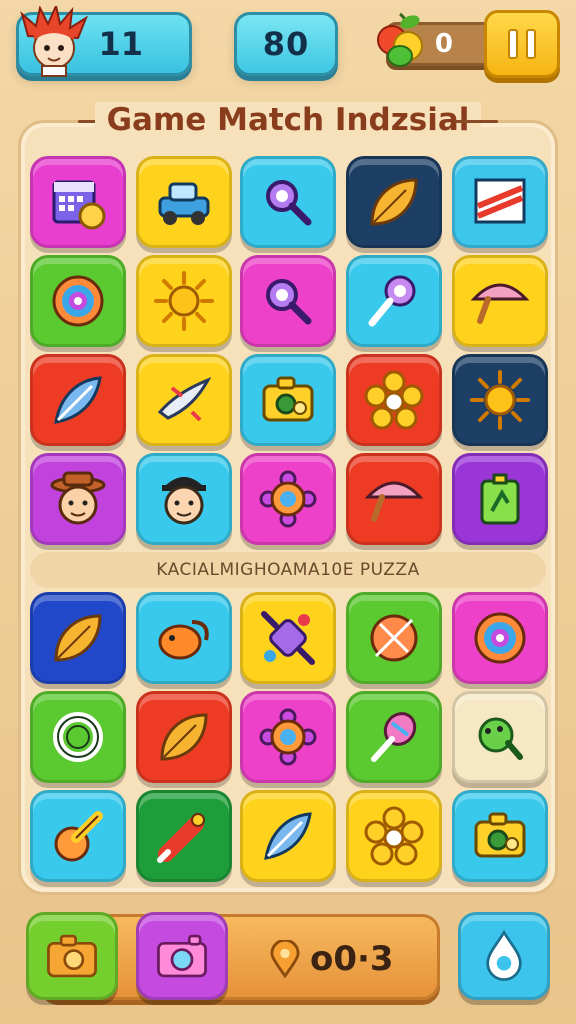 This screenshot has width=576, height=1024. I want to click on ring-icon, so click(78, 737).